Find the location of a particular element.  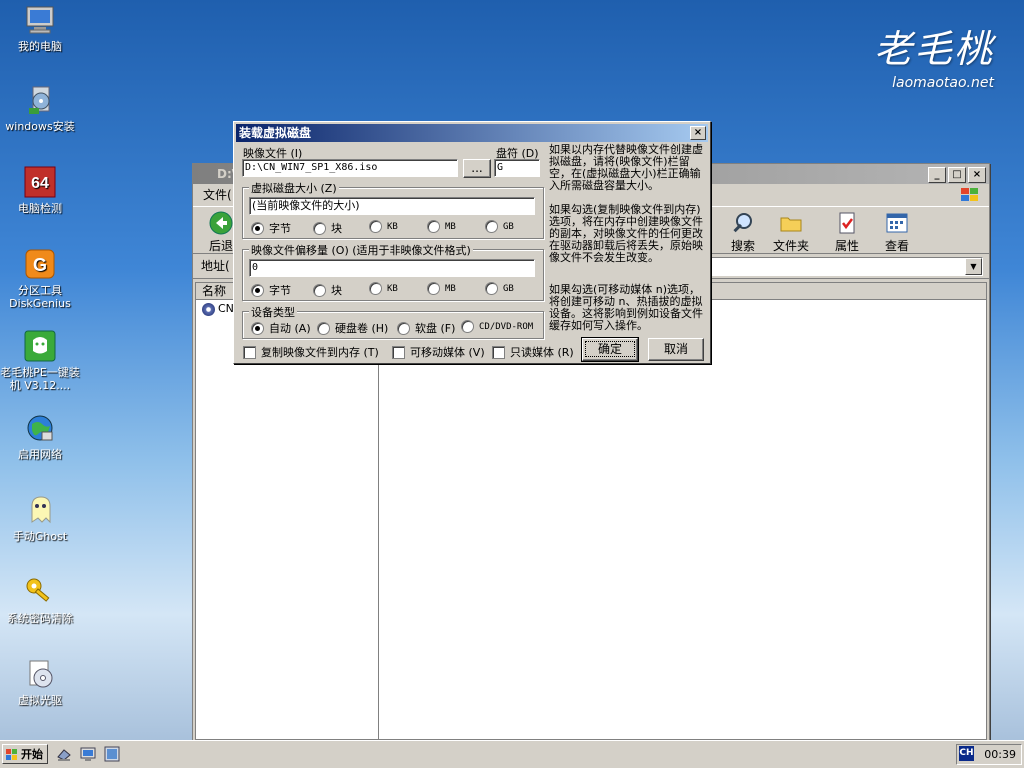

dialog-title: 装载虚拟磁盘 is located at coordinates (275, 133).